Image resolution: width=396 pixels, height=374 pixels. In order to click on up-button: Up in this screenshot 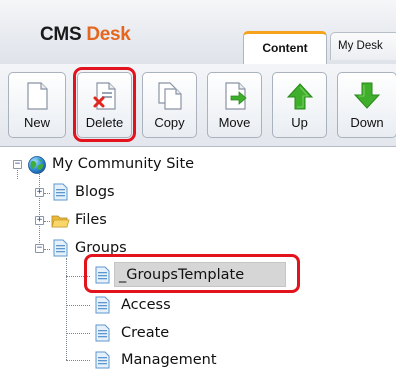, I will do `click(299, 105)`.